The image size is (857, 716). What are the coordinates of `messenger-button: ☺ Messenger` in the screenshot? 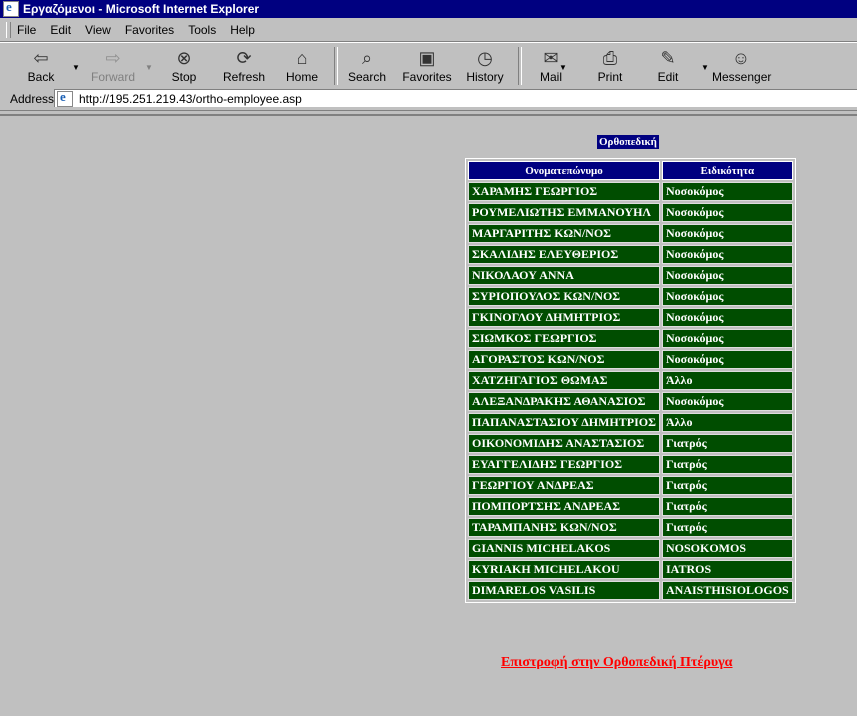 It's located at (741, 66).